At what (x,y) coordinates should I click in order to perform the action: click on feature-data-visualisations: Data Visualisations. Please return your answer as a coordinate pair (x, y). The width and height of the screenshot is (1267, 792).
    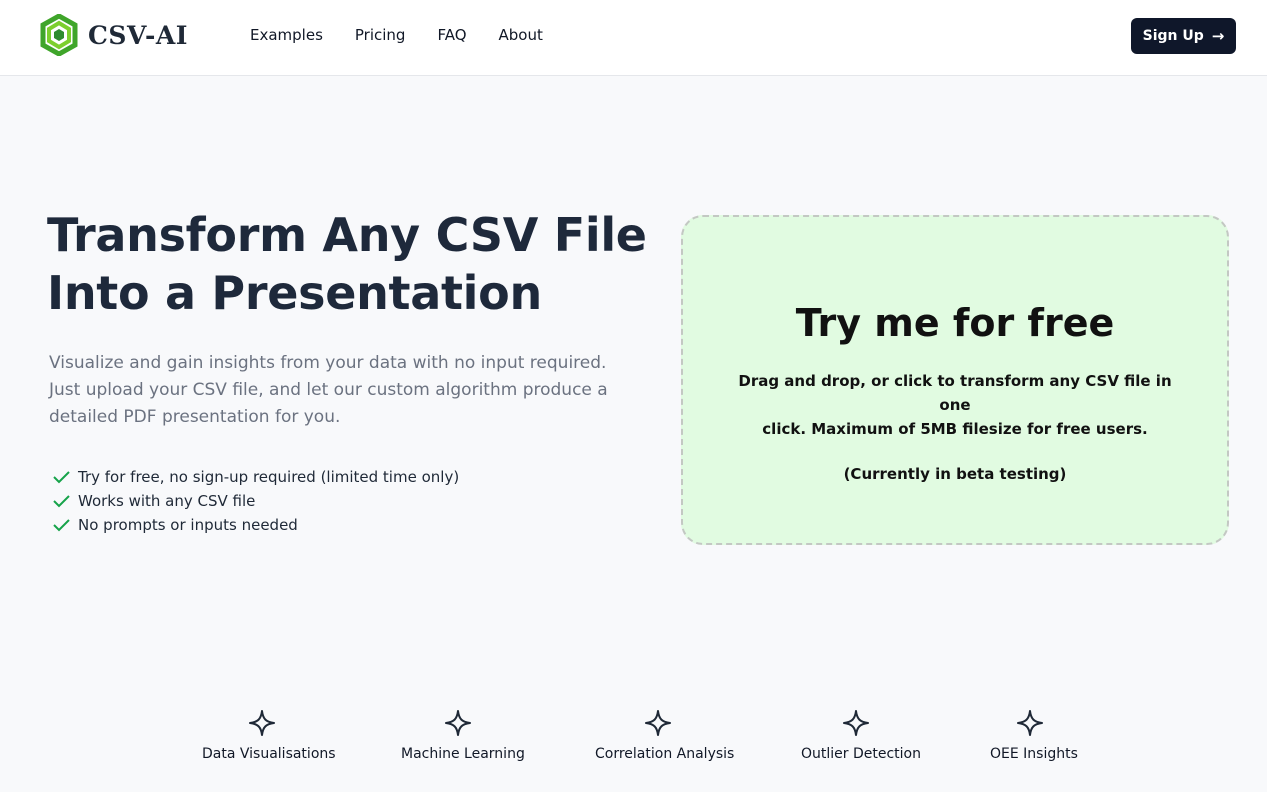
    Looking at the image, I should click on (269, 735).